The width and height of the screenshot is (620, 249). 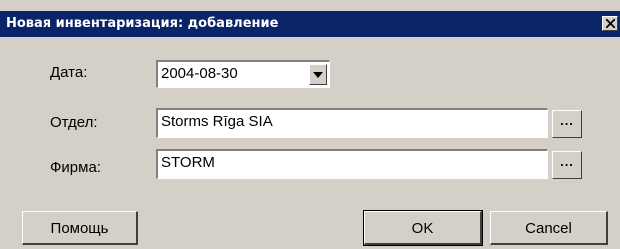 I want to click on department-field: Storms Rīga SIA, so click(x=352, y=123).